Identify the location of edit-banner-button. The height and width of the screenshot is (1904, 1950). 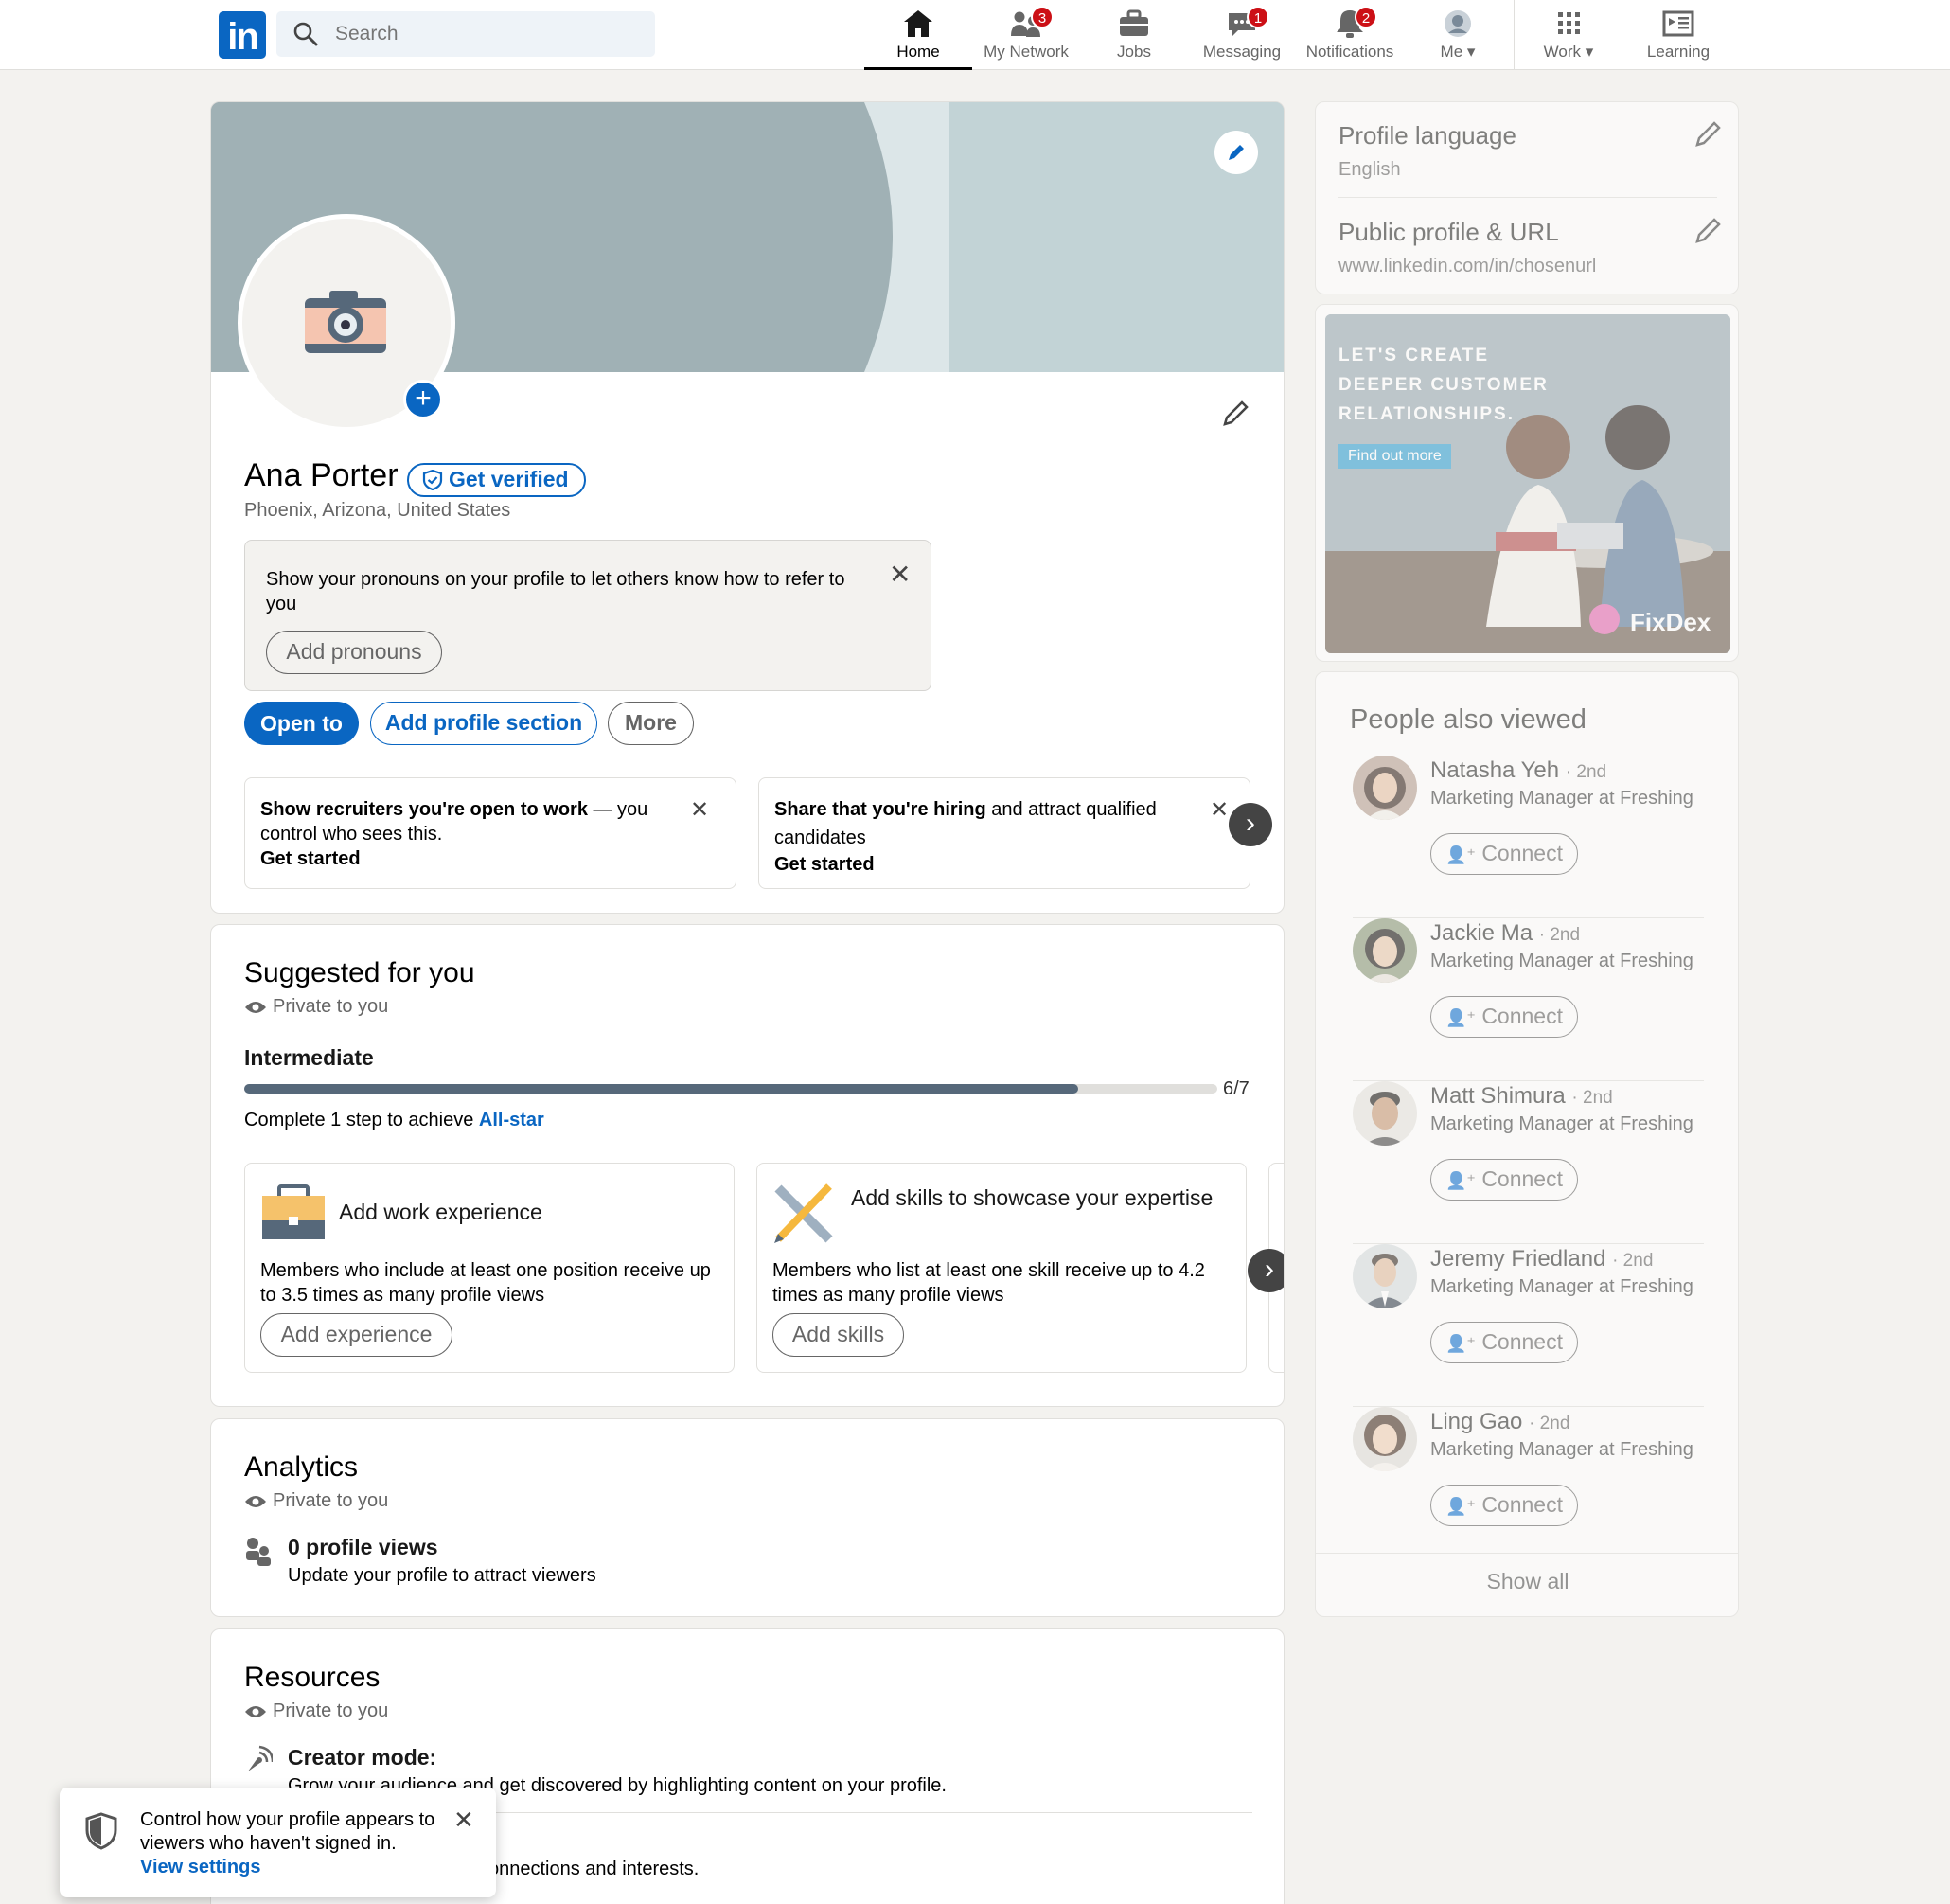
(1236, 152).